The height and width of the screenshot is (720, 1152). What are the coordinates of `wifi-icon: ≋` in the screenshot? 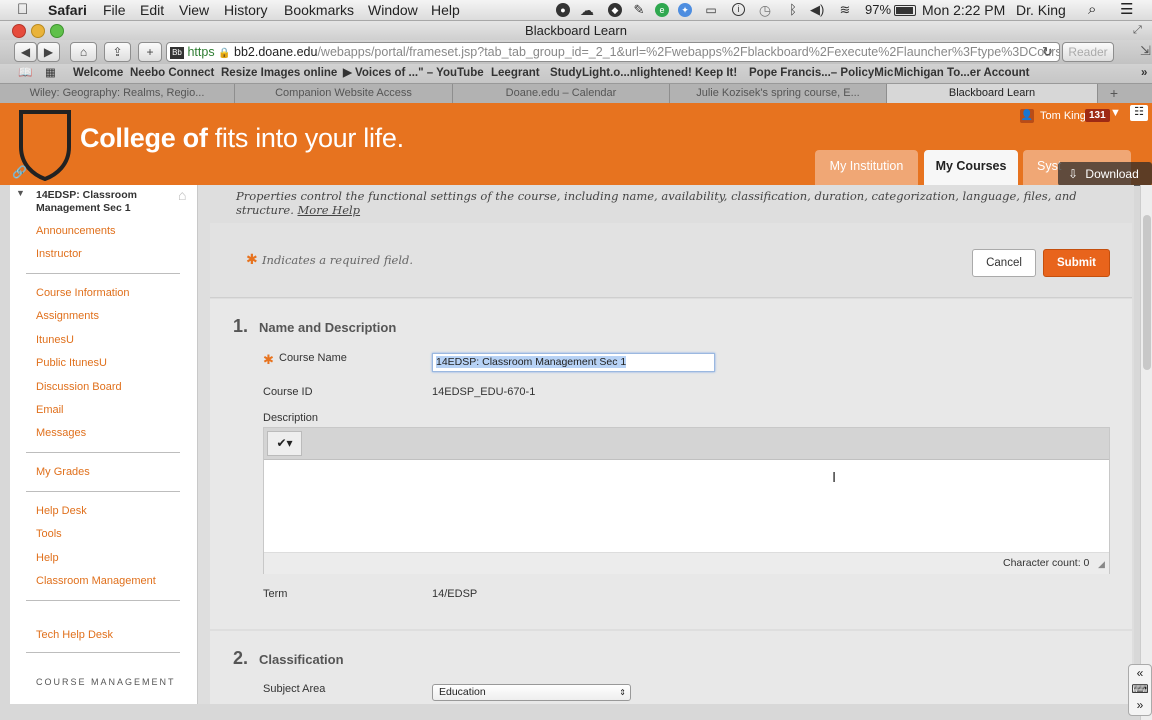 It's located at (845, 10).